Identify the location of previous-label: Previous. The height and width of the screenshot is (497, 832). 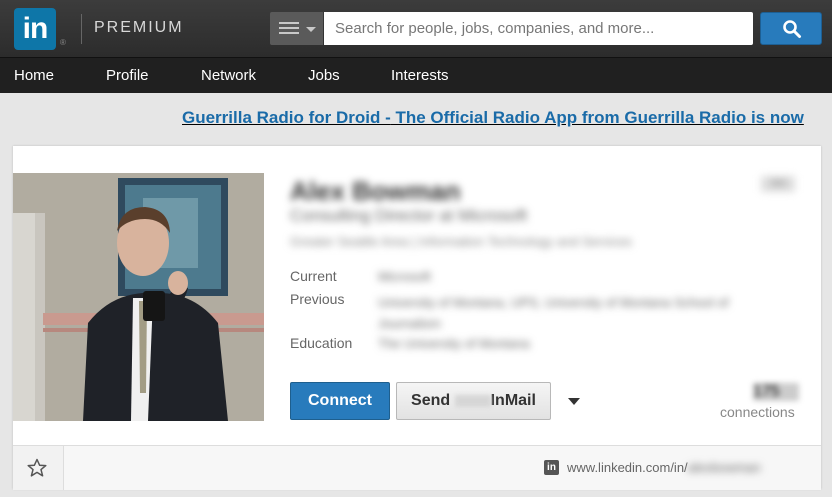
(317, 299).